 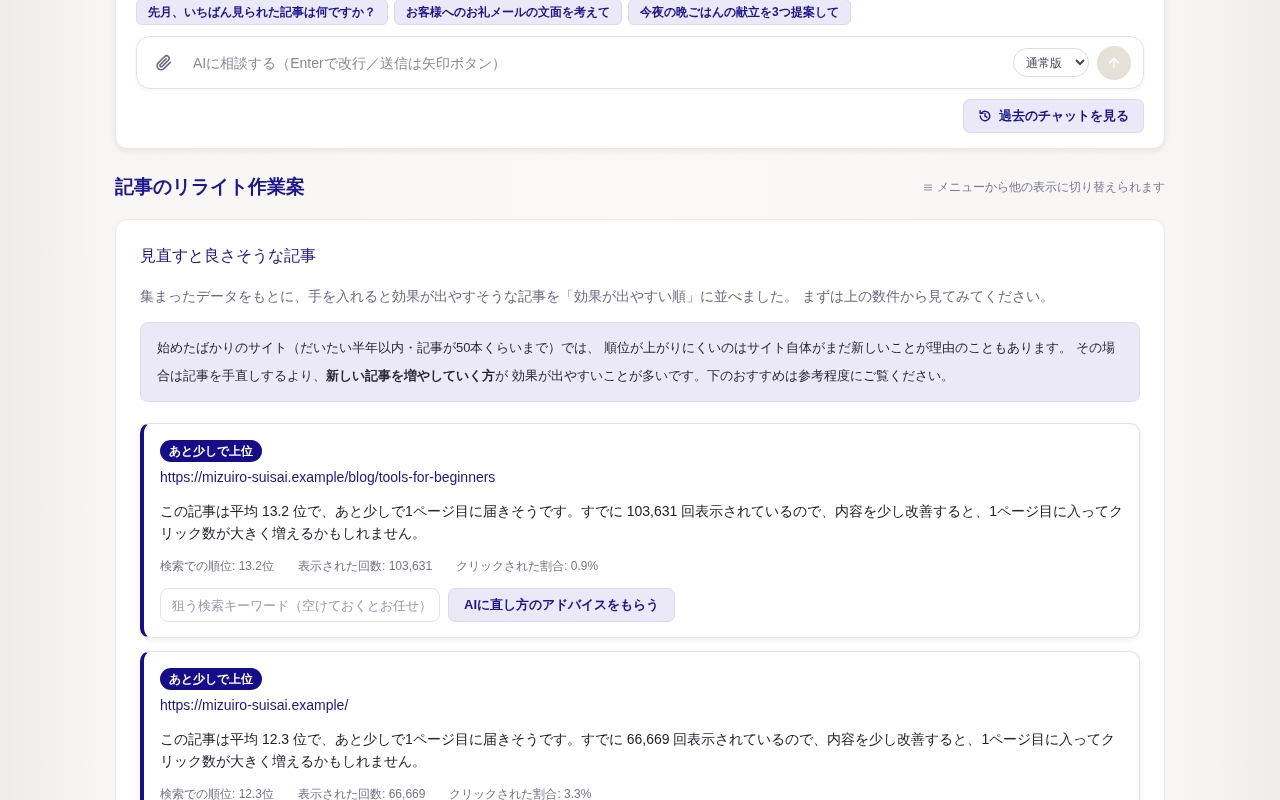 I want to click on metric-text: 表示された回数: 103,631, so click(x=365, y=566).